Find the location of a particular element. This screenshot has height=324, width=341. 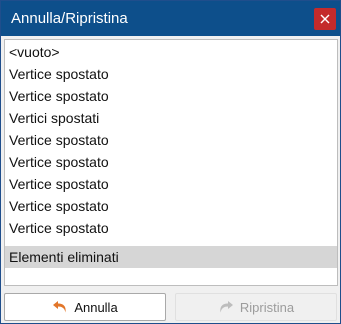

undo-arrow-icon is located at coordinates (59, 307).